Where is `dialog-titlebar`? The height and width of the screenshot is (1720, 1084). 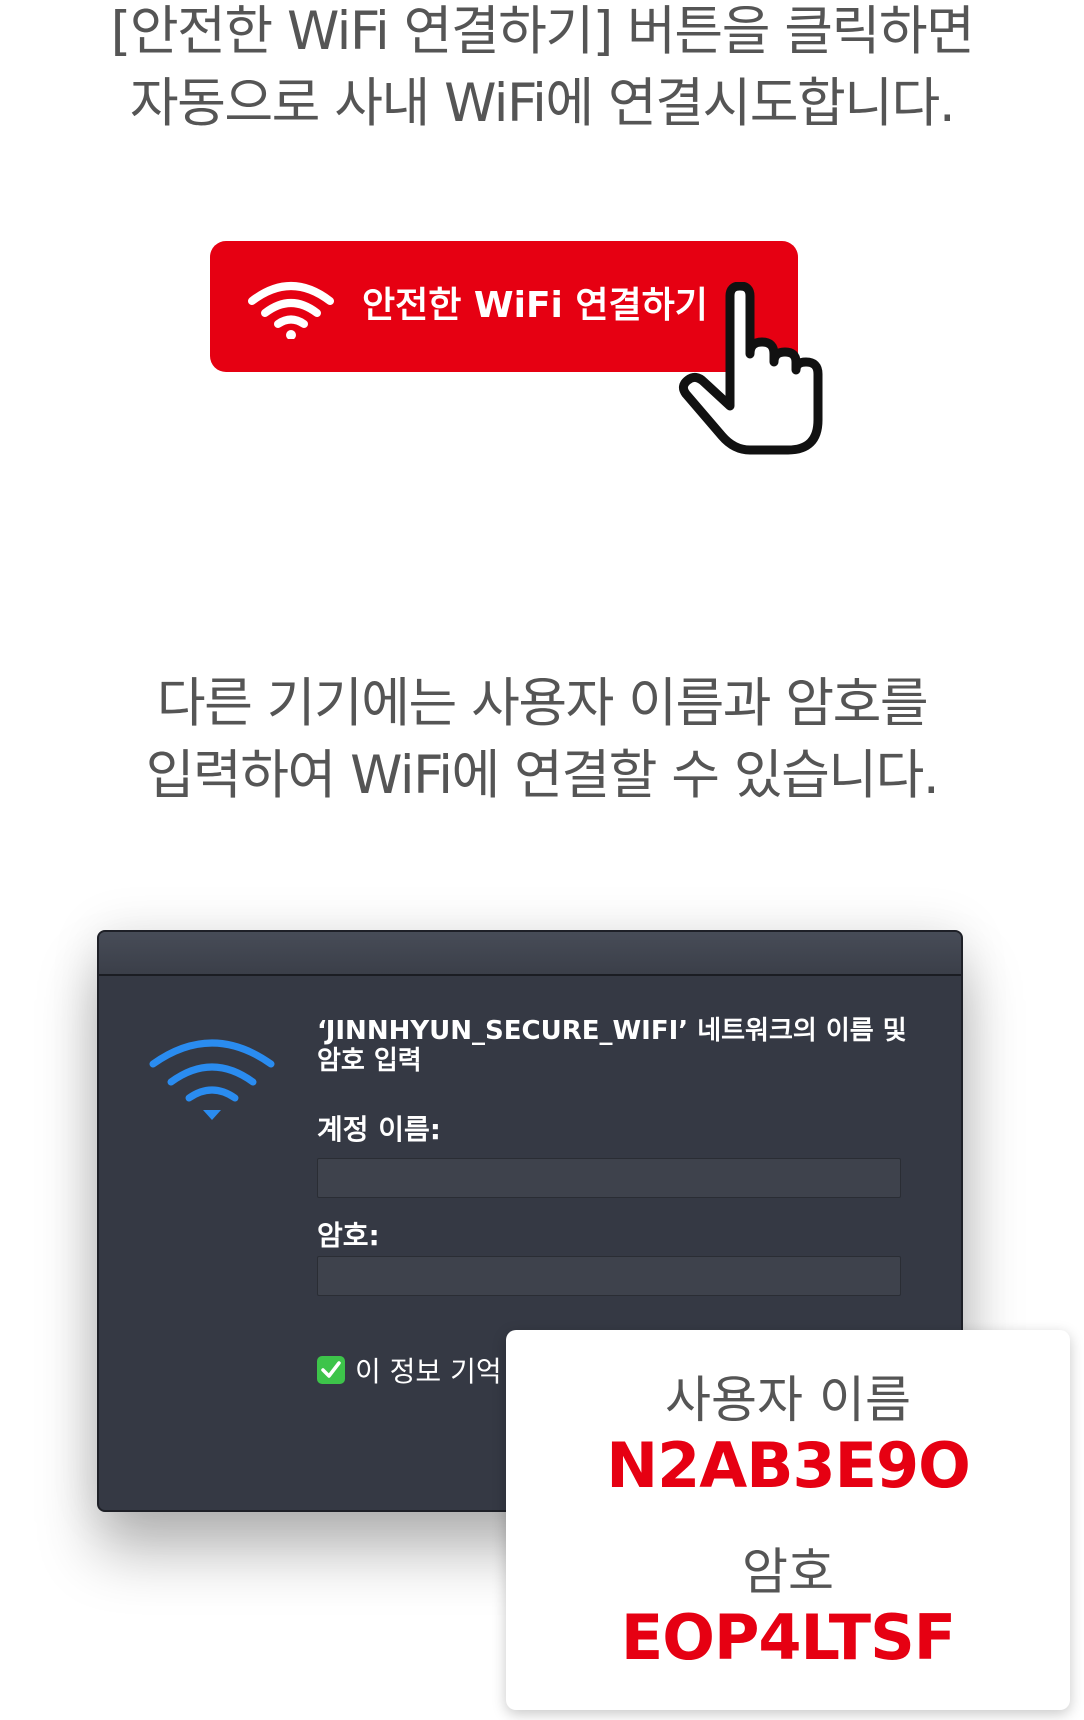
dialog-titlebar is located at coordinates (530, 954).